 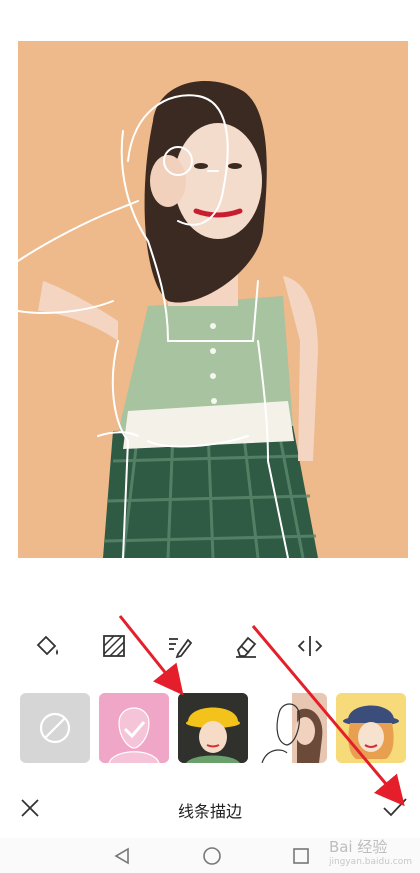 What do you see at coordinates (48, 646) in the screenshot?
I see `fill-bucket-icon` at bounding box center [48, 646].